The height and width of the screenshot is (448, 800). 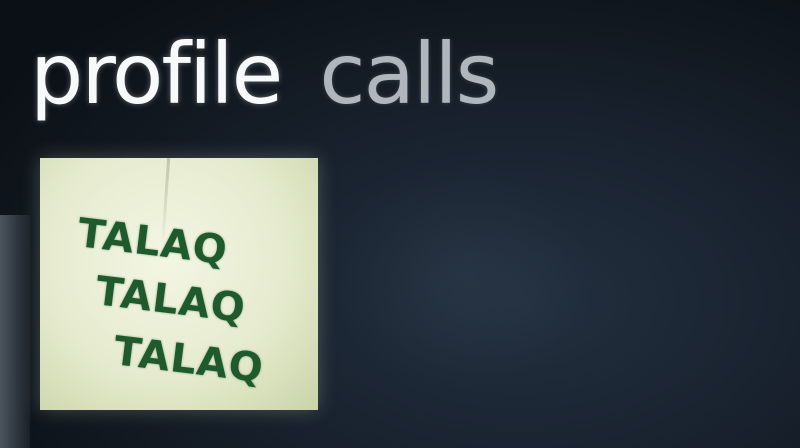 I want to click on left-bezel, so click(x=15, y=331).